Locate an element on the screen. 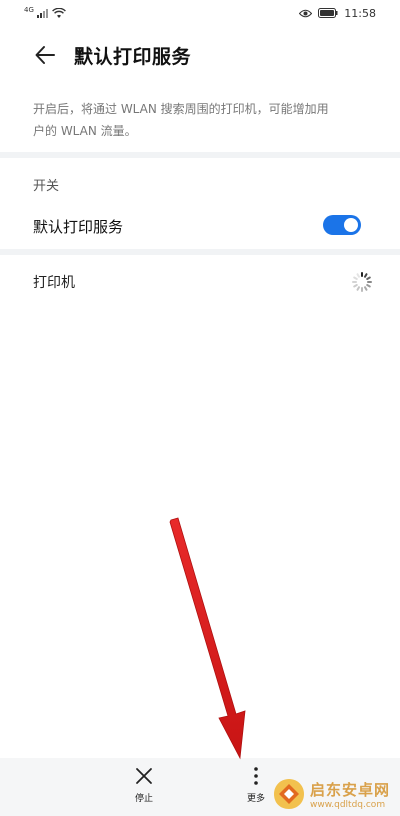 The width and height of the screenshot is (400, 816). back-button is located at coordinates (45, 55).